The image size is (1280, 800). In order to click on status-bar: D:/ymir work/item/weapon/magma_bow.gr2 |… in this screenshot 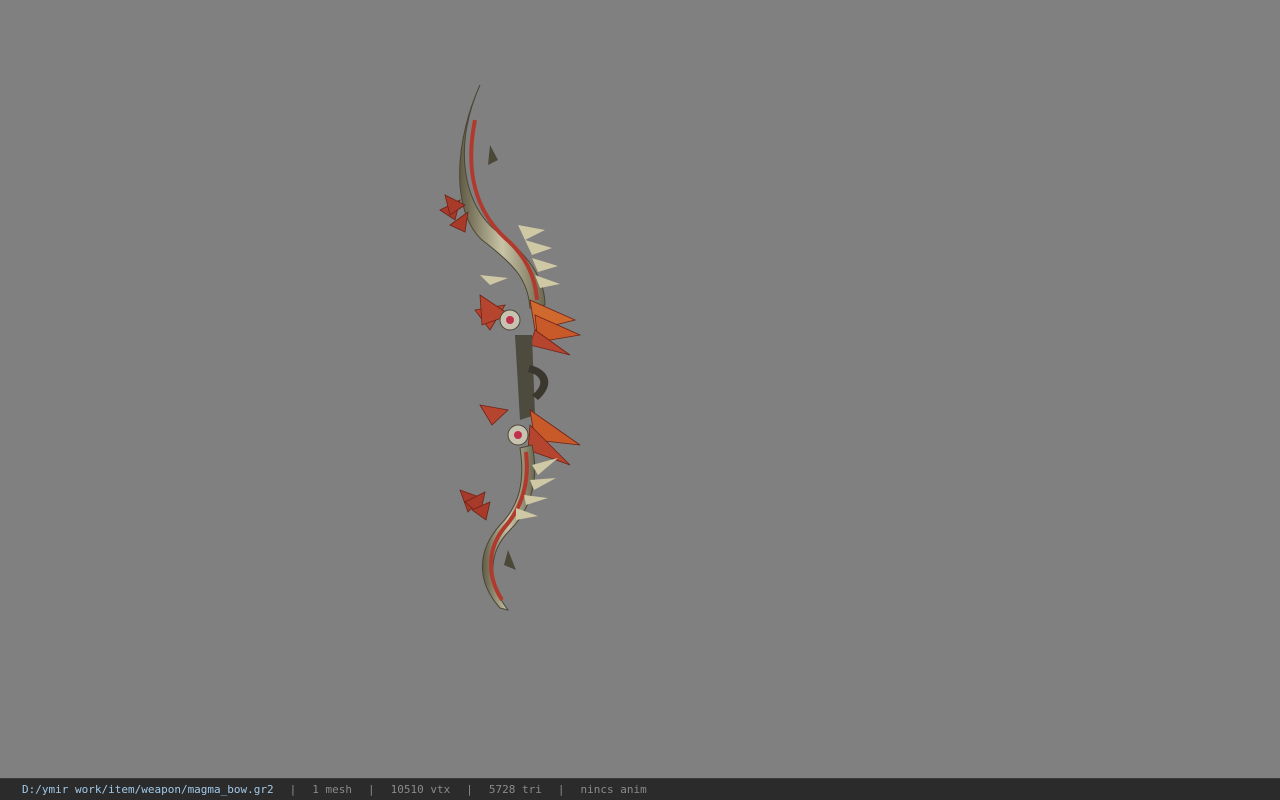, I will do `click(640, 789)`.